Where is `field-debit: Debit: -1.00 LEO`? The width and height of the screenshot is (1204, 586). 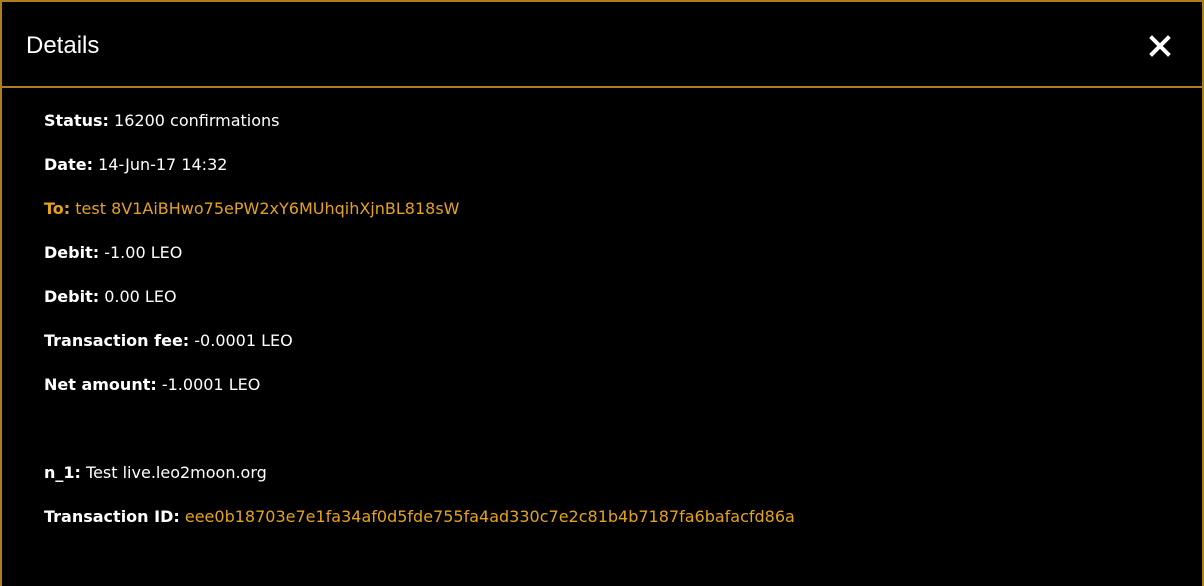 field-debit: Debit: -1.00 LEO is located at coordinates (419, 264).